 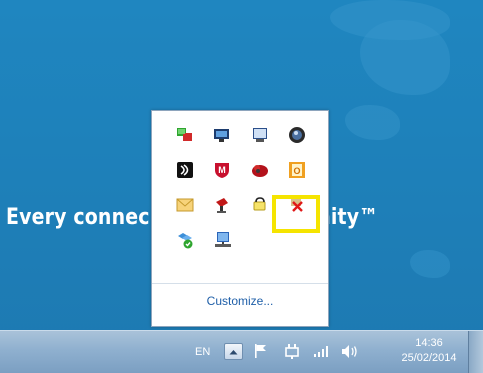 What do you see at coordinates (260, 135) in the screenshot?
I see `screen-icon` at bounding box center [260, 135].